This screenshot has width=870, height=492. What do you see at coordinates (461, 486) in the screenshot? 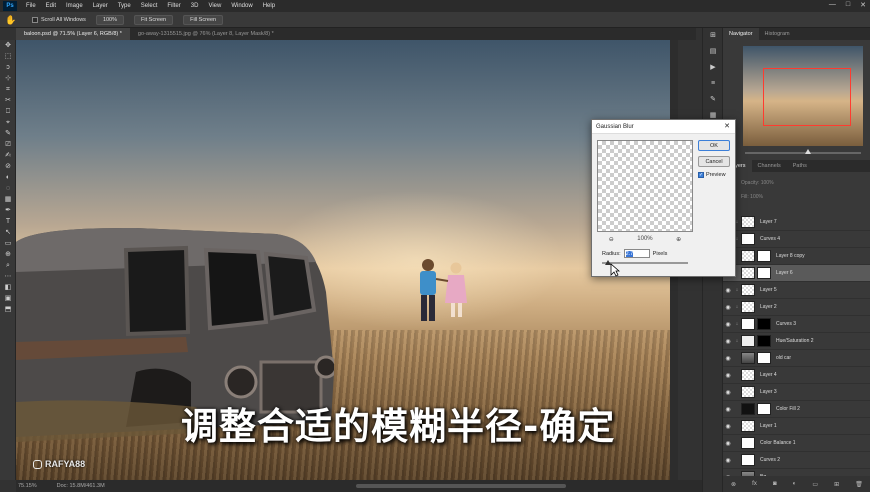
I see `horizontal-scrollbar` at bounding box center [461, 486].